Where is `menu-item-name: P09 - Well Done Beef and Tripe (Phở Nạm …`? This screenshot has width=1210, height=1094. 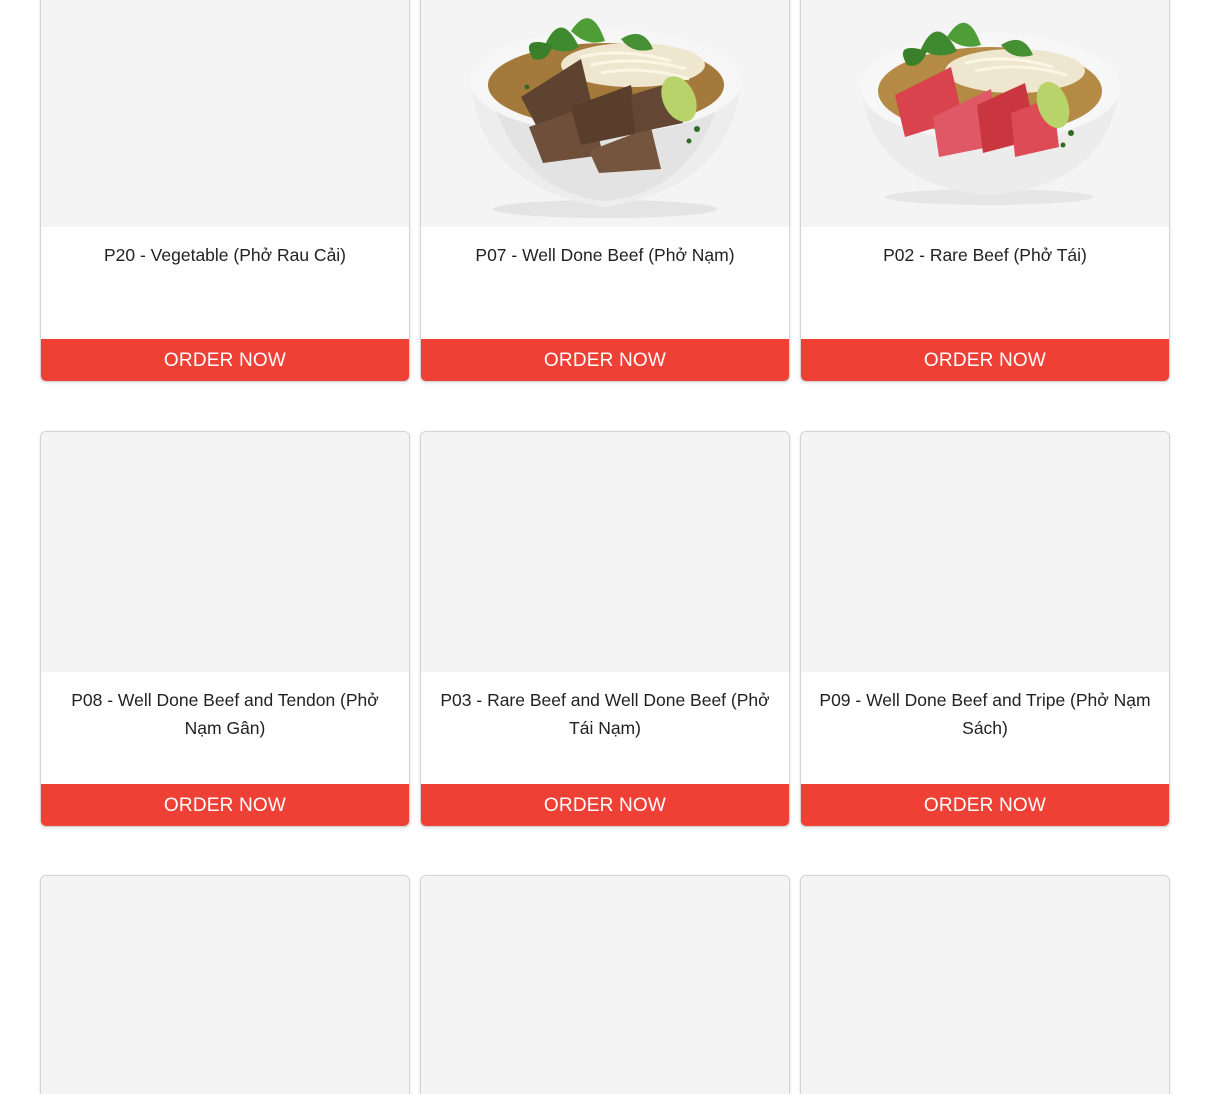
menu-item-name: P09 - Well Done Beef and Tripe (Phở Nạm … is located at coordinates (985, 714).